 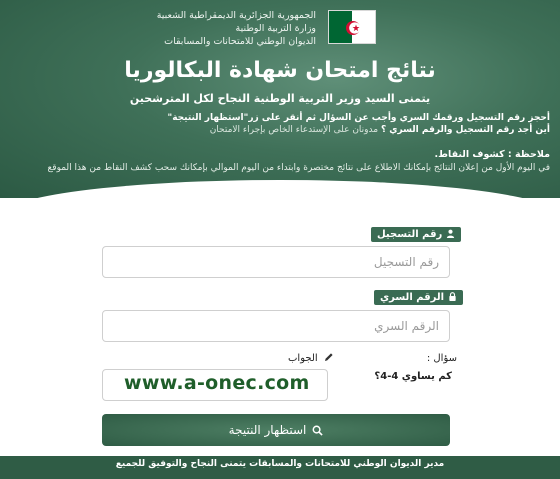 What do you see at coordinates (267, 430) in the screenshot?
I see `show-result-label: استظهار النتيجة` at bounding box center [267, 430].